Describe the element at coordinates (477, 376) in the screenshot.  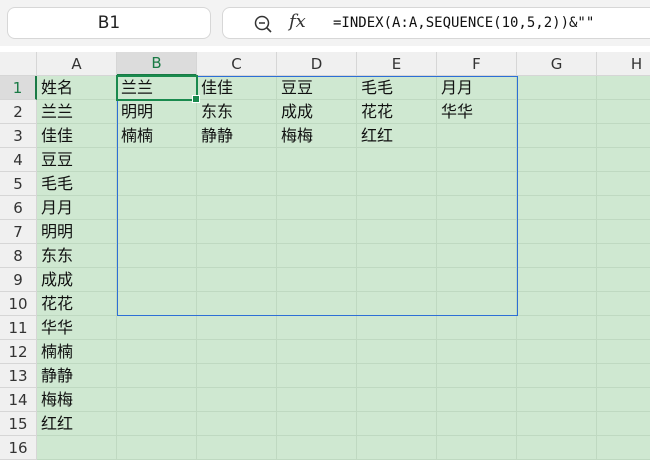
I see `cell-f13` at that location.